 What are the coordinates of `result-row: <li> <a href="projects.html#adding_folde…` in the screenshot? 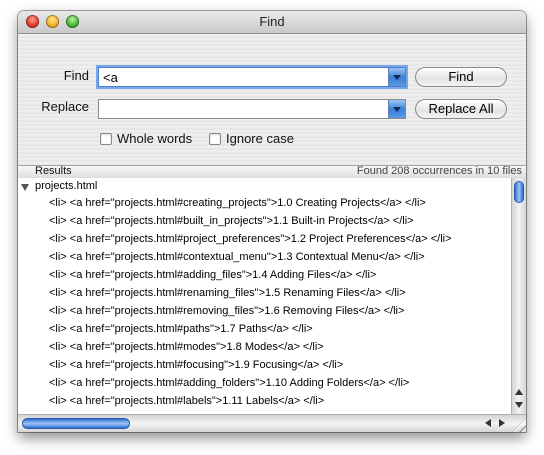 It's located at (229, 386).